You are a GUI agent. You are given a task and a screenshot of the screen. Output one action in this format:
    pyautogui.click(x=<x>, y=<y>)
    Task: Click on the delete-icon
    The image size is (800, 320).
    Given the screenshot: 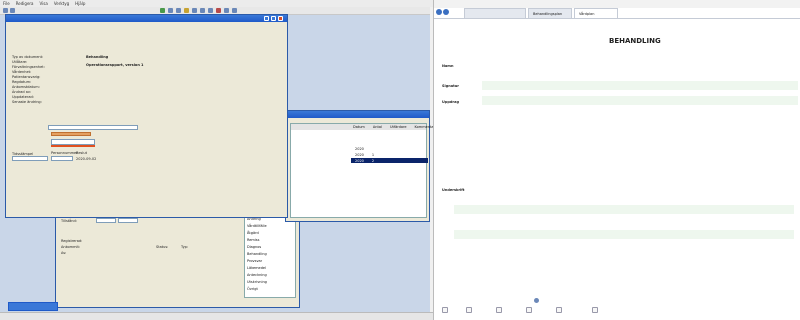 What is the action you would take?
    pyautogui.click(x=218, y=10)
    